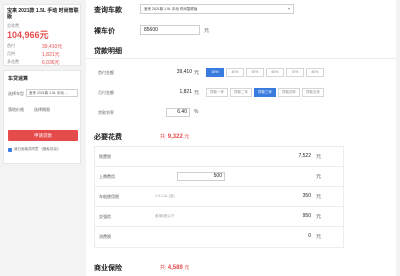 The height and width of the screenshot is (276, 400). I want to click on cost-label: 交强险, so click(105, 216).